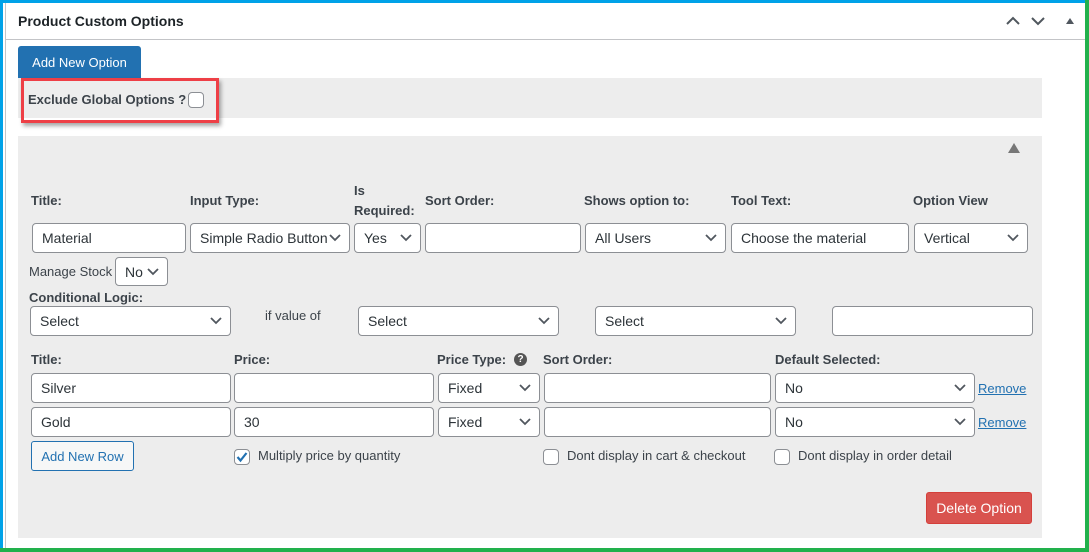 This screenshot has width=1089, height=552. Describe the element at coordinates (252, 359) in the screenshot. I see `row-price-header: Price:` at that location.